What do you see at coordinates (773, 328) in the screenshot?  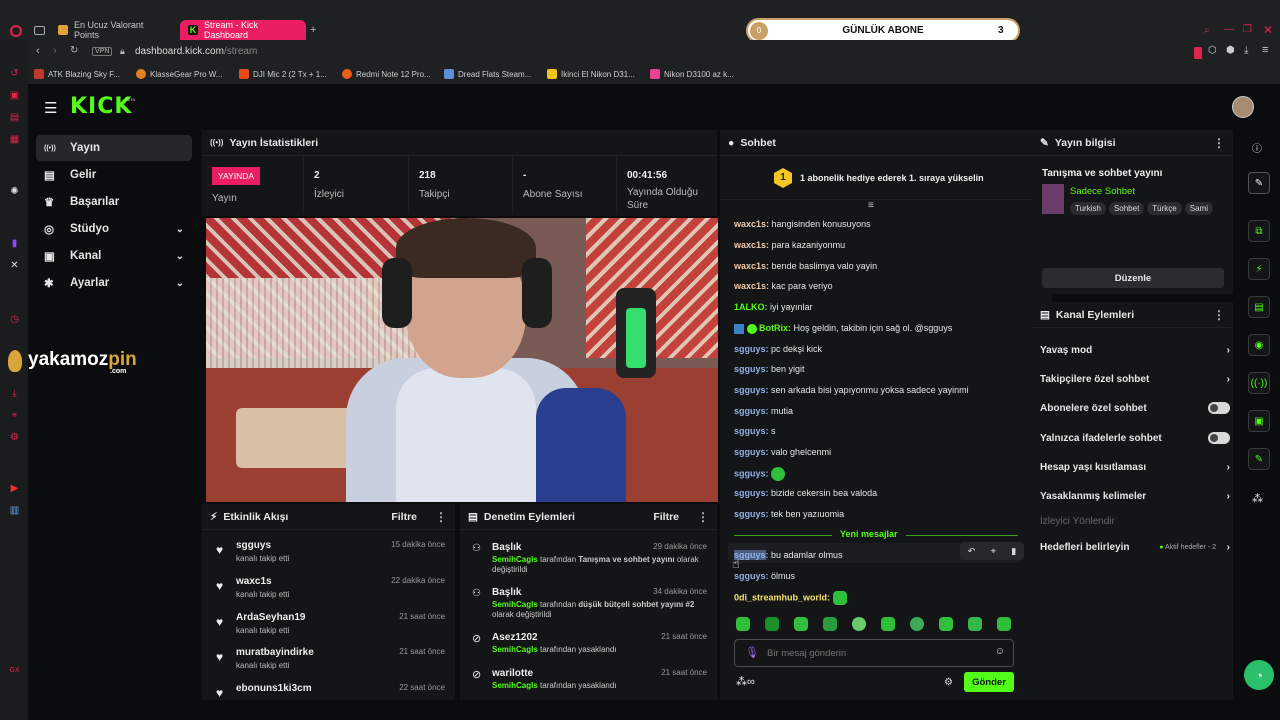 I see `chat-user: BotRix` at bounding box center [773, 328].